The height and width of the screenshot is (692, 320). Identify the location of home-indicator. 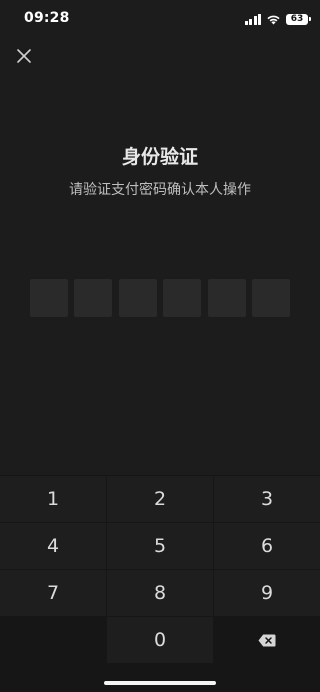
(160, 683).